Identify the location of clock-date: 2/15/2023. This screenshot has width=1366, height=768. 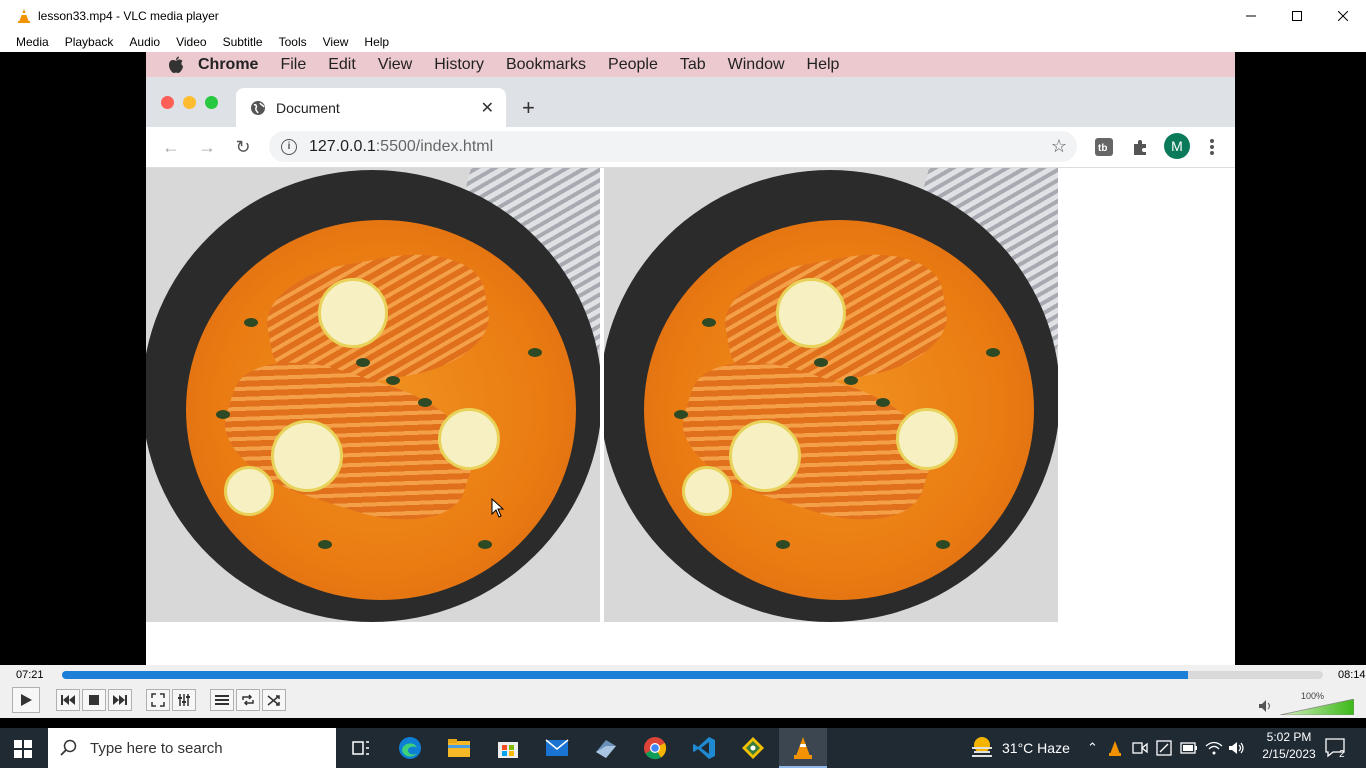
(1289, 754).